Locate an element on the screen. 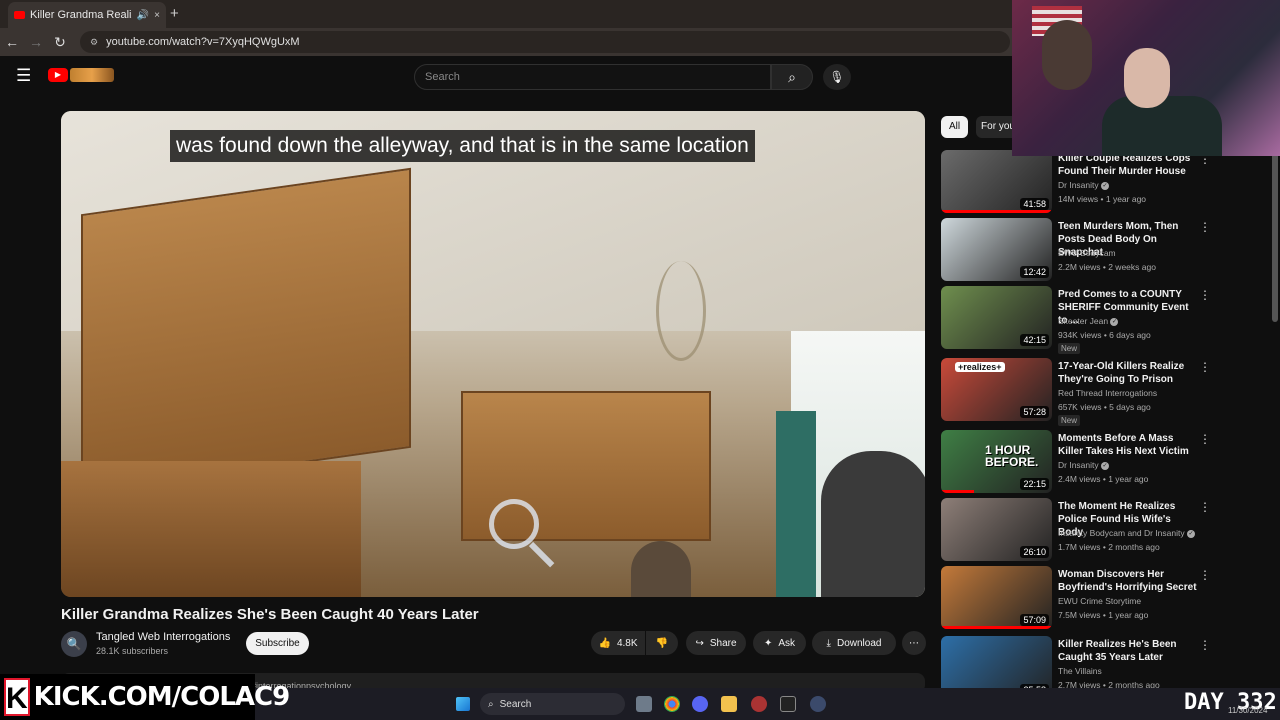  chrome-icon is located at coordinates (672, 704).